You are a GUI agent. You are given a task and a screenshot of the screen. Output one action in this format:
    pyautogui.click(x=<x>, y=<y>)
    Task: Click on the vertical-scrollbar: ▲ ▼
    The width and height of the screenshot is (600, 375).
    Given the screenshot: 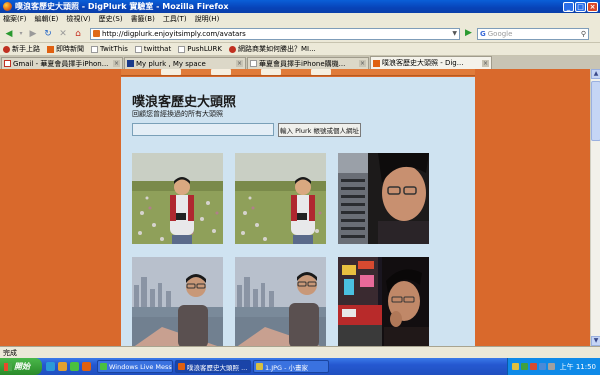 What is the action you would take?
    pyautogui.click(x=595, y=207)
    